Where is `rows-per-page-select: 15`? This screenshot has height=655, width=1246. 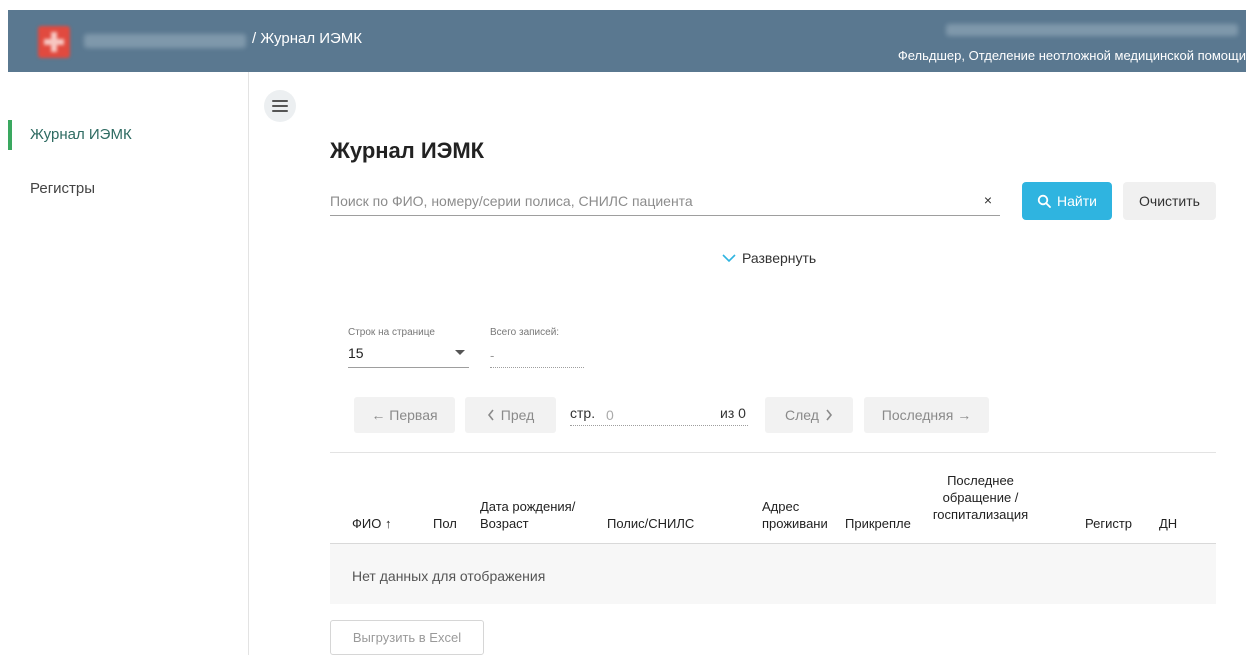
rows-per-page-select: 15 is located at coordinates (408, 356).